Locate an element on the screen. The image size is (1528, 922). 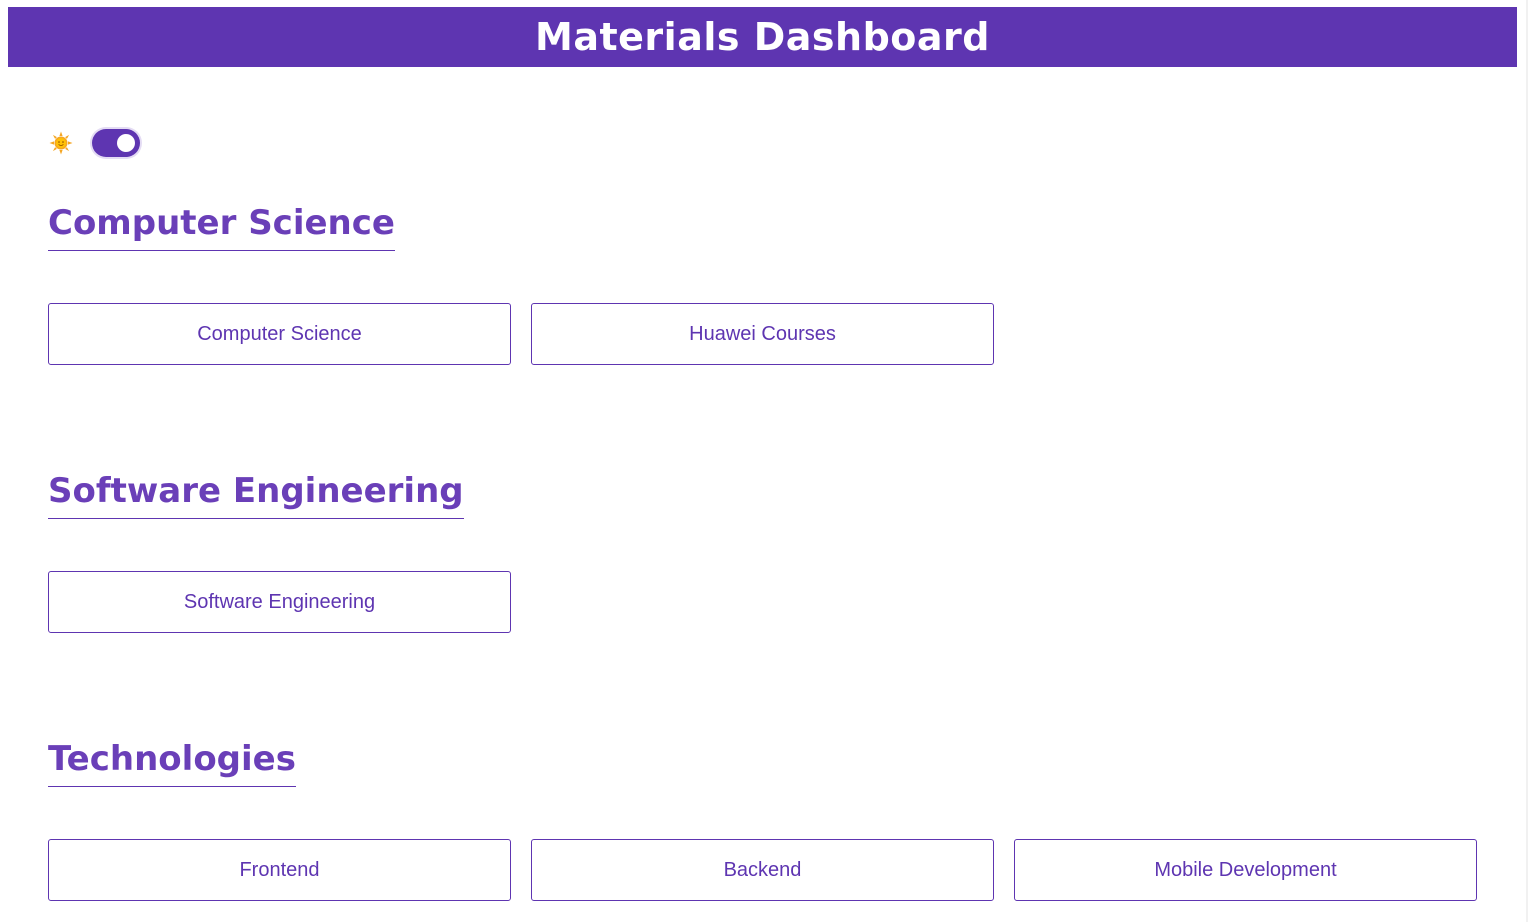
theme-switcher is located at coordinates (94, 143).